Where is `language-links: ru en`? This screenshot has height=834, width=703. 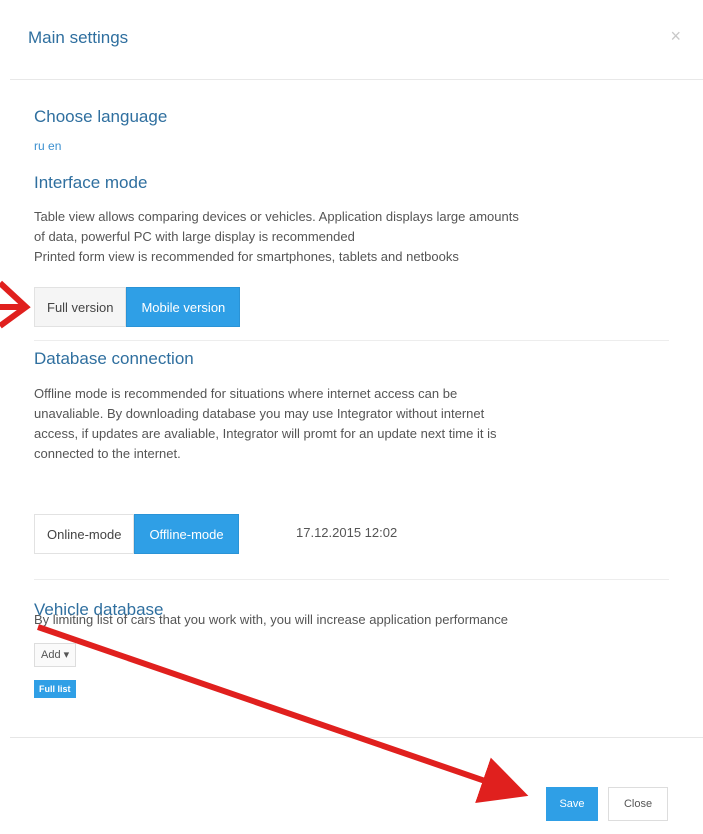
language-links: ru en is located at coordinates (47, 146).